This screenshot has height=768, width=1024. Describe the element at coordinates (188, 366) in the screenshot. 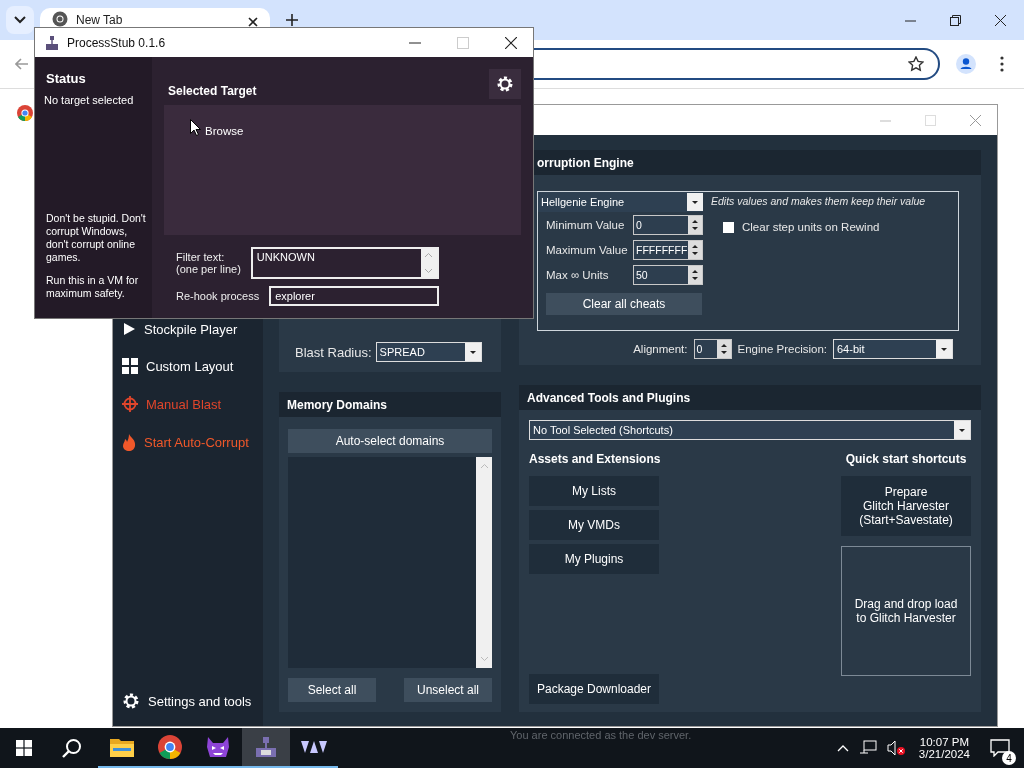

I see `sidebar-item: Custom Layout` at that location.